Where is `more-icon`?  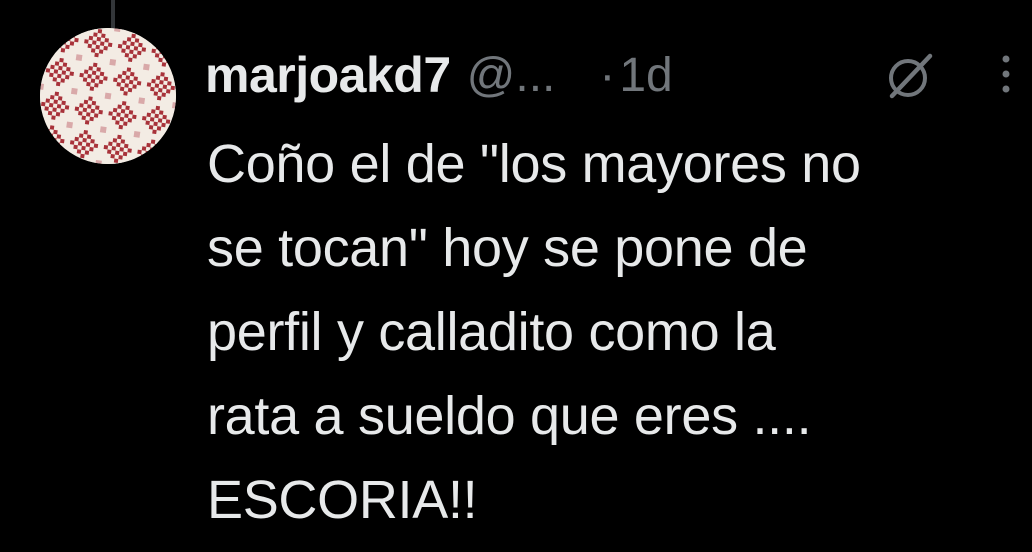
more-icon is located at coordinates (1006, 75).